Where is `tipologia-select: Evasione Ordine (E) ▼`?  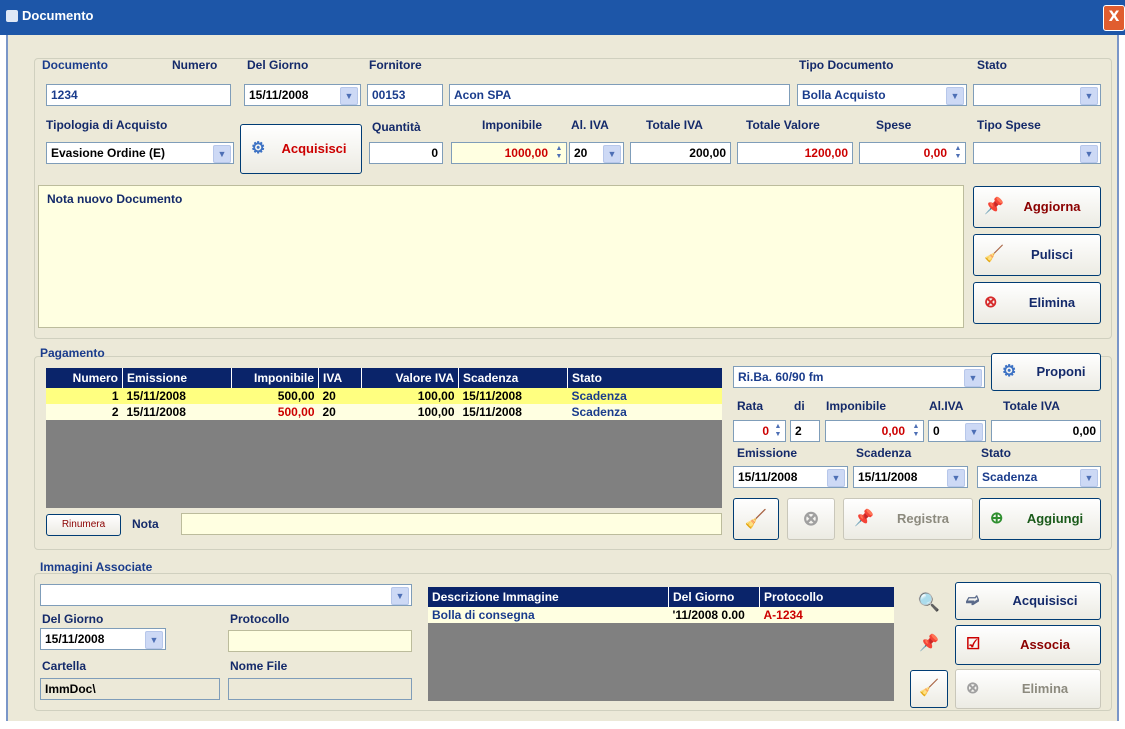 tipologia-select: Evasione Ordine (E) ▼ is located at coordinates (140, 153).